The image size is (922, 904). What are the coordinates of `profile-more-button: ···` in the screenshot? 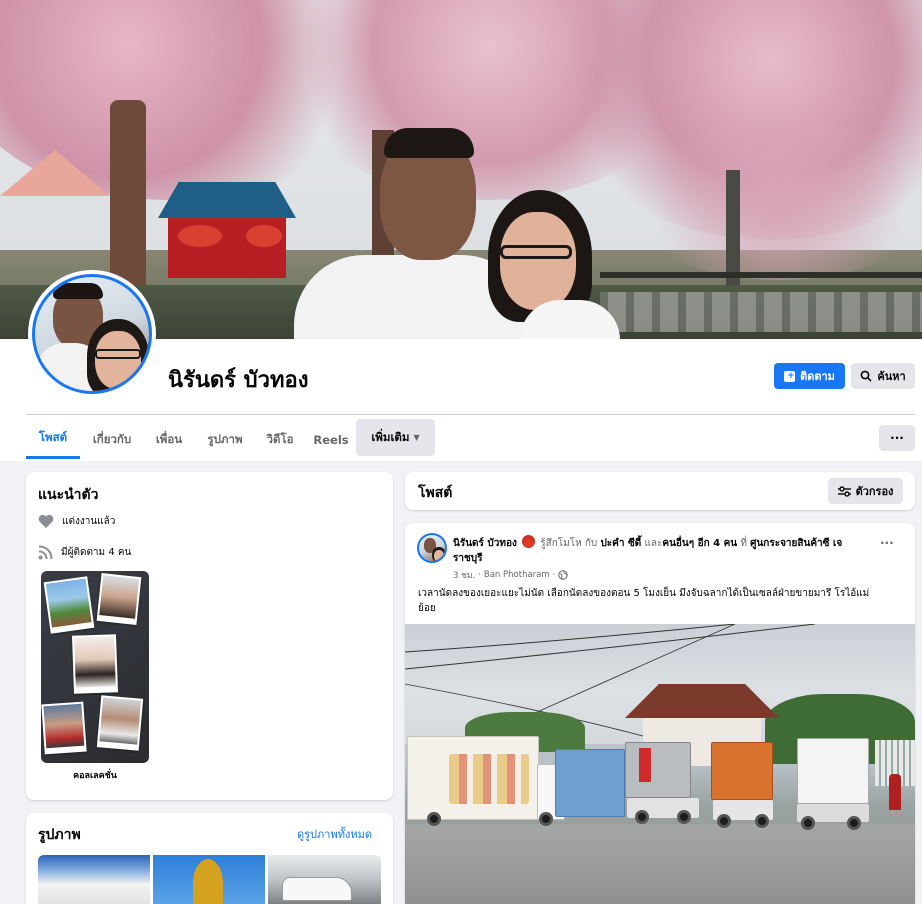 It's located at (897, 438).